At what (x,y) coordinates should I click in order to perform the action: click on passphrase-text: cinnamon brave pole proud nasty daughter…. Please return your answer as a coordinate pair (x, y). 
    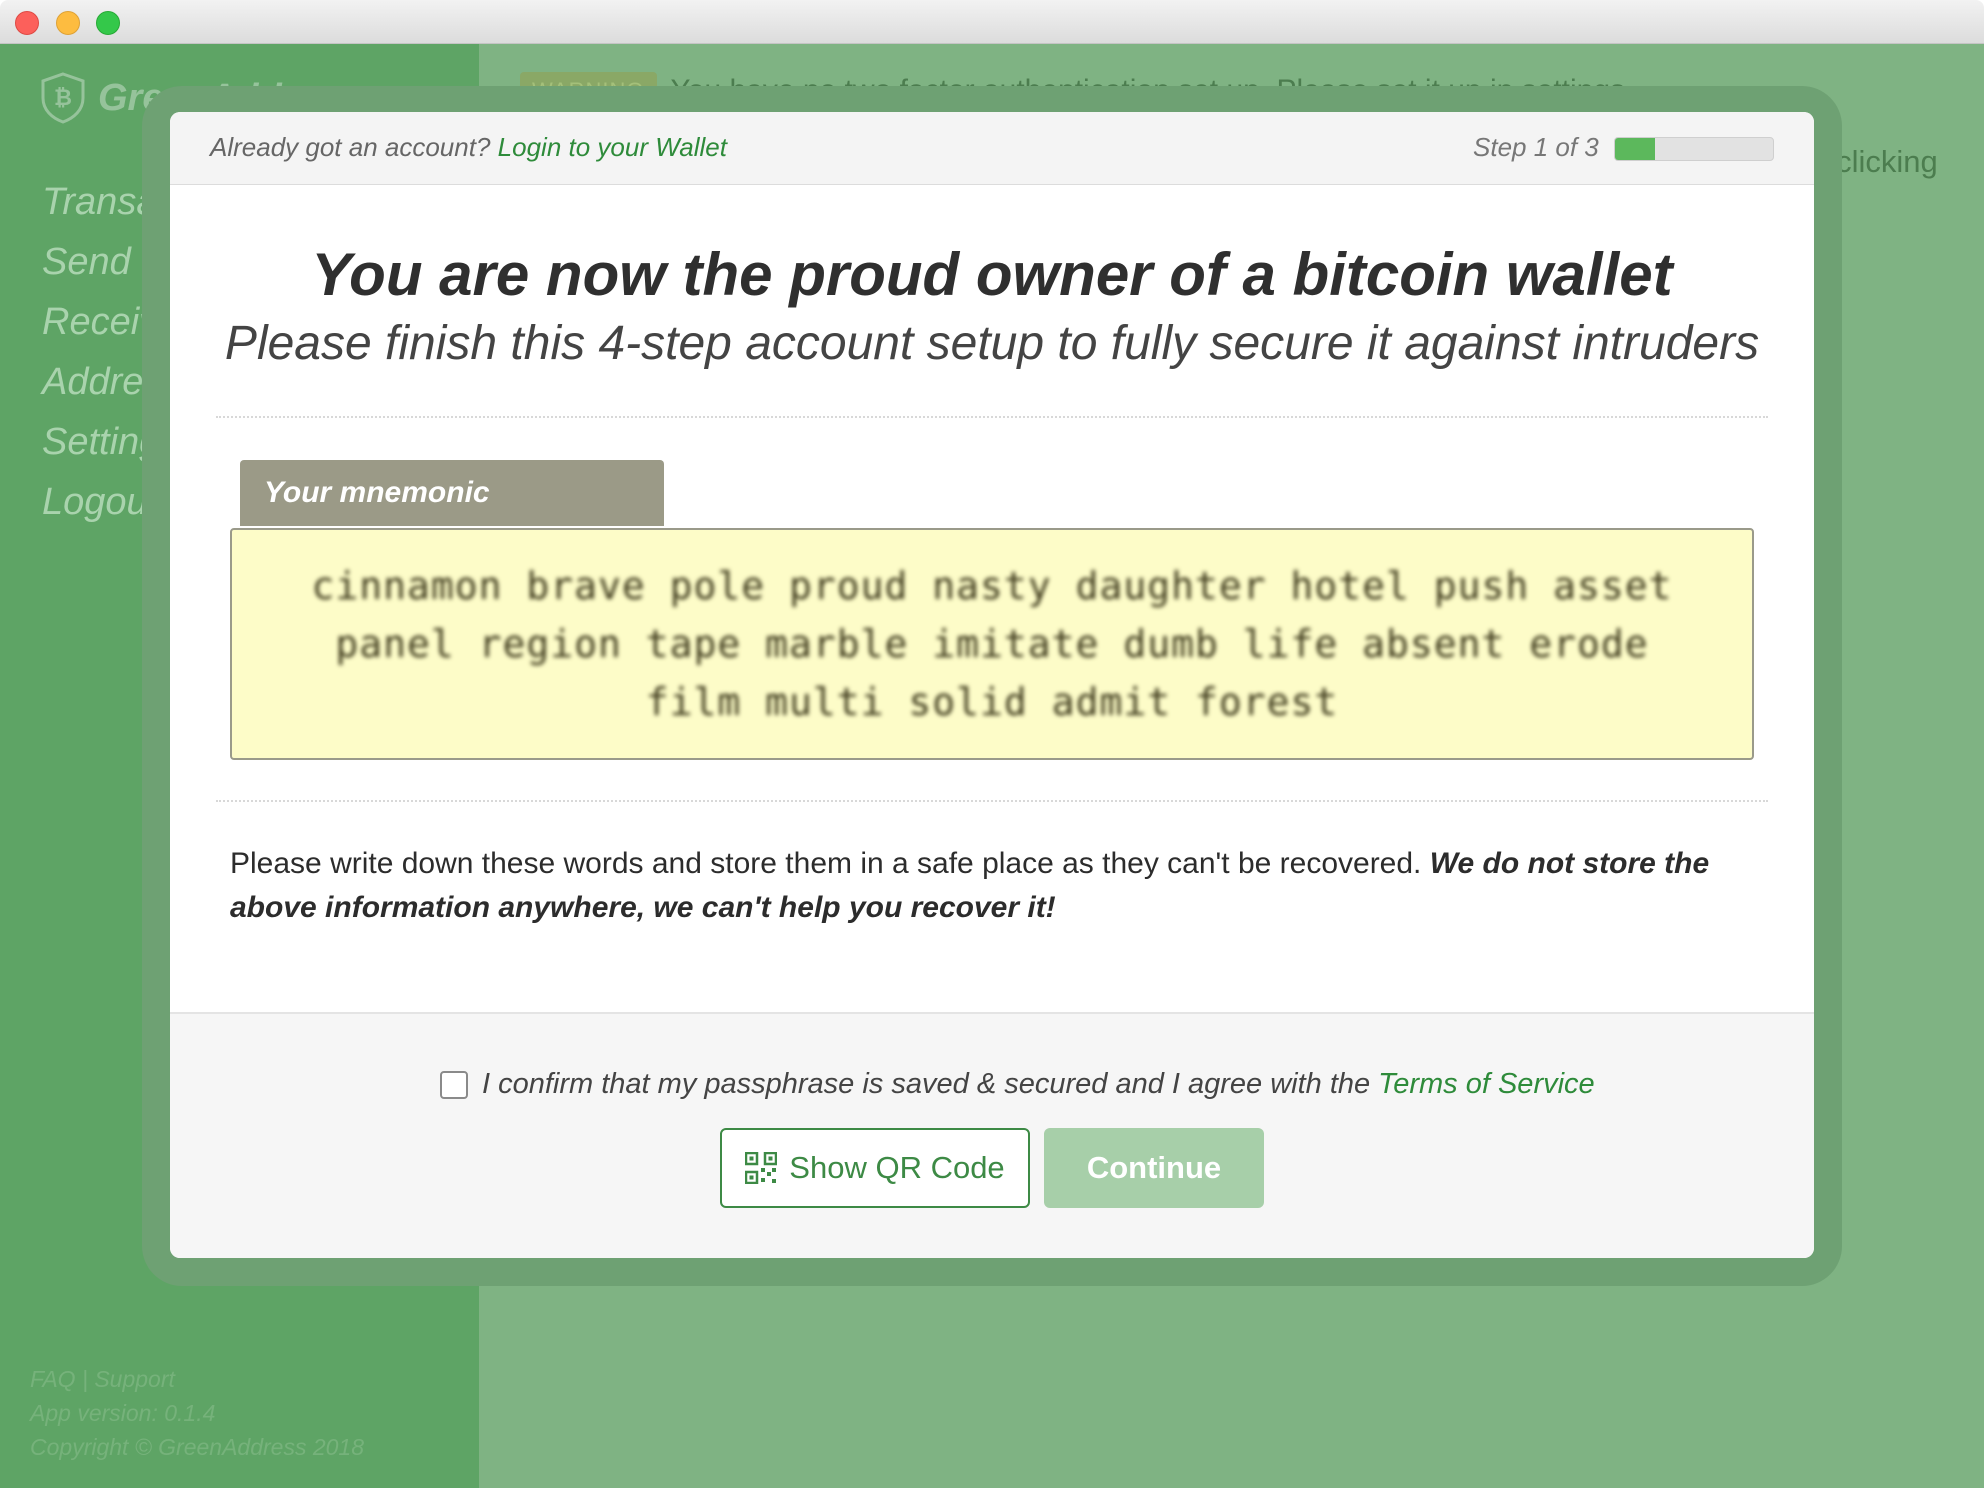
    Looking at the image, I should click on (992, 644).